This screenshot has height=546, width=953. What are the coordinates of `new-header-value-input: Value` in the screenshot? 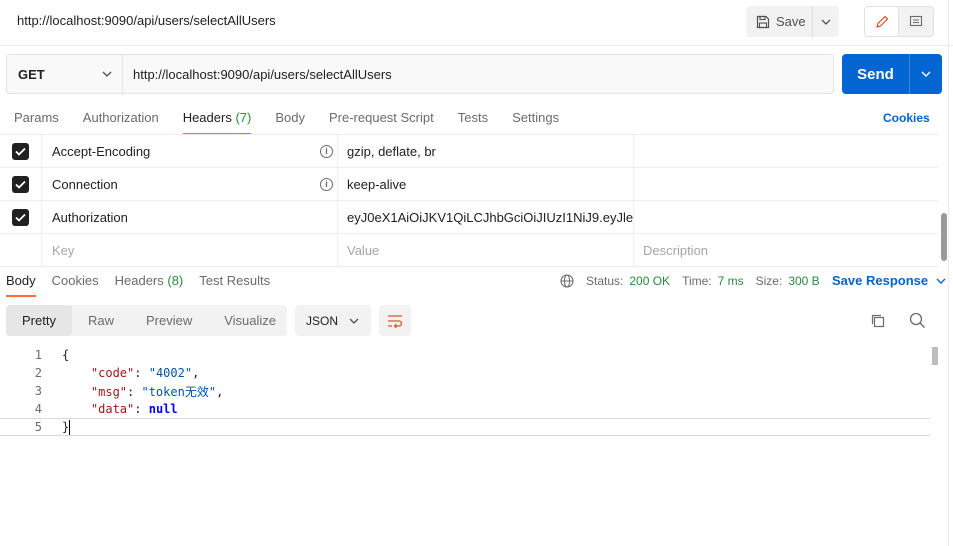 It's located at (486, 250).